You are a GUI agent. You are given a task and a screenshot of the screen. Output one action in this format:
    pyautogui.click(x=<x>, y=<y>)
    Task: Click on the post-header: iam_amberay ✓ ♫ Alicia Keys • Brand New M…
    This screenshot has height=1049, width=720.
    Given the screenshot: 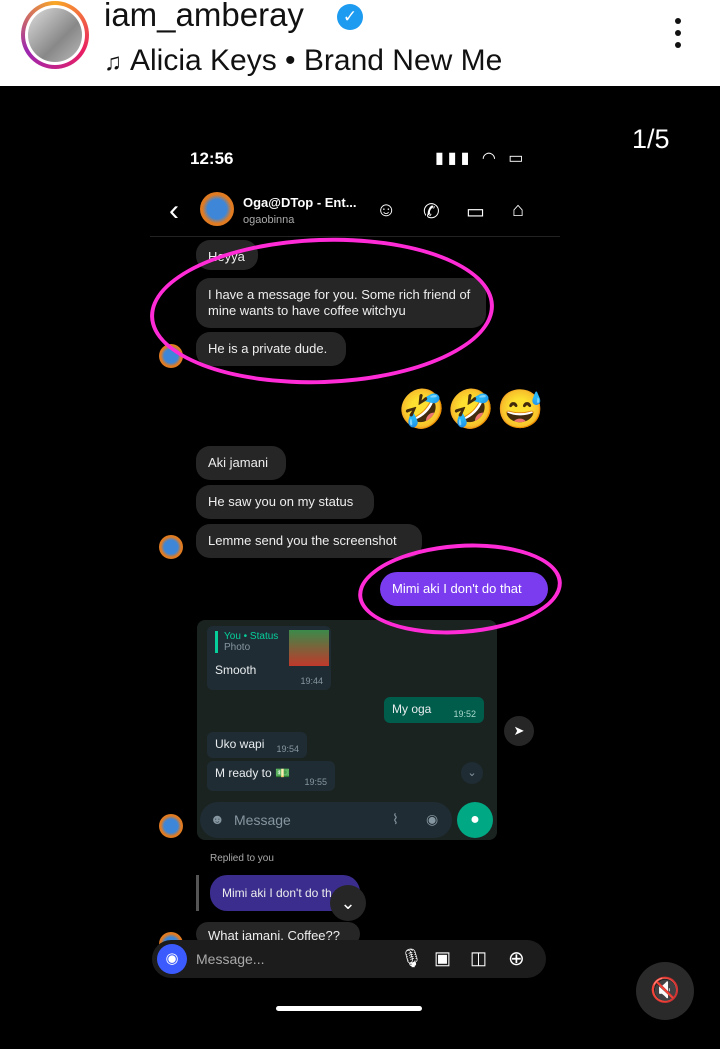 What is the action you would take?
    pyautogui.click(x=360, y=43)
    